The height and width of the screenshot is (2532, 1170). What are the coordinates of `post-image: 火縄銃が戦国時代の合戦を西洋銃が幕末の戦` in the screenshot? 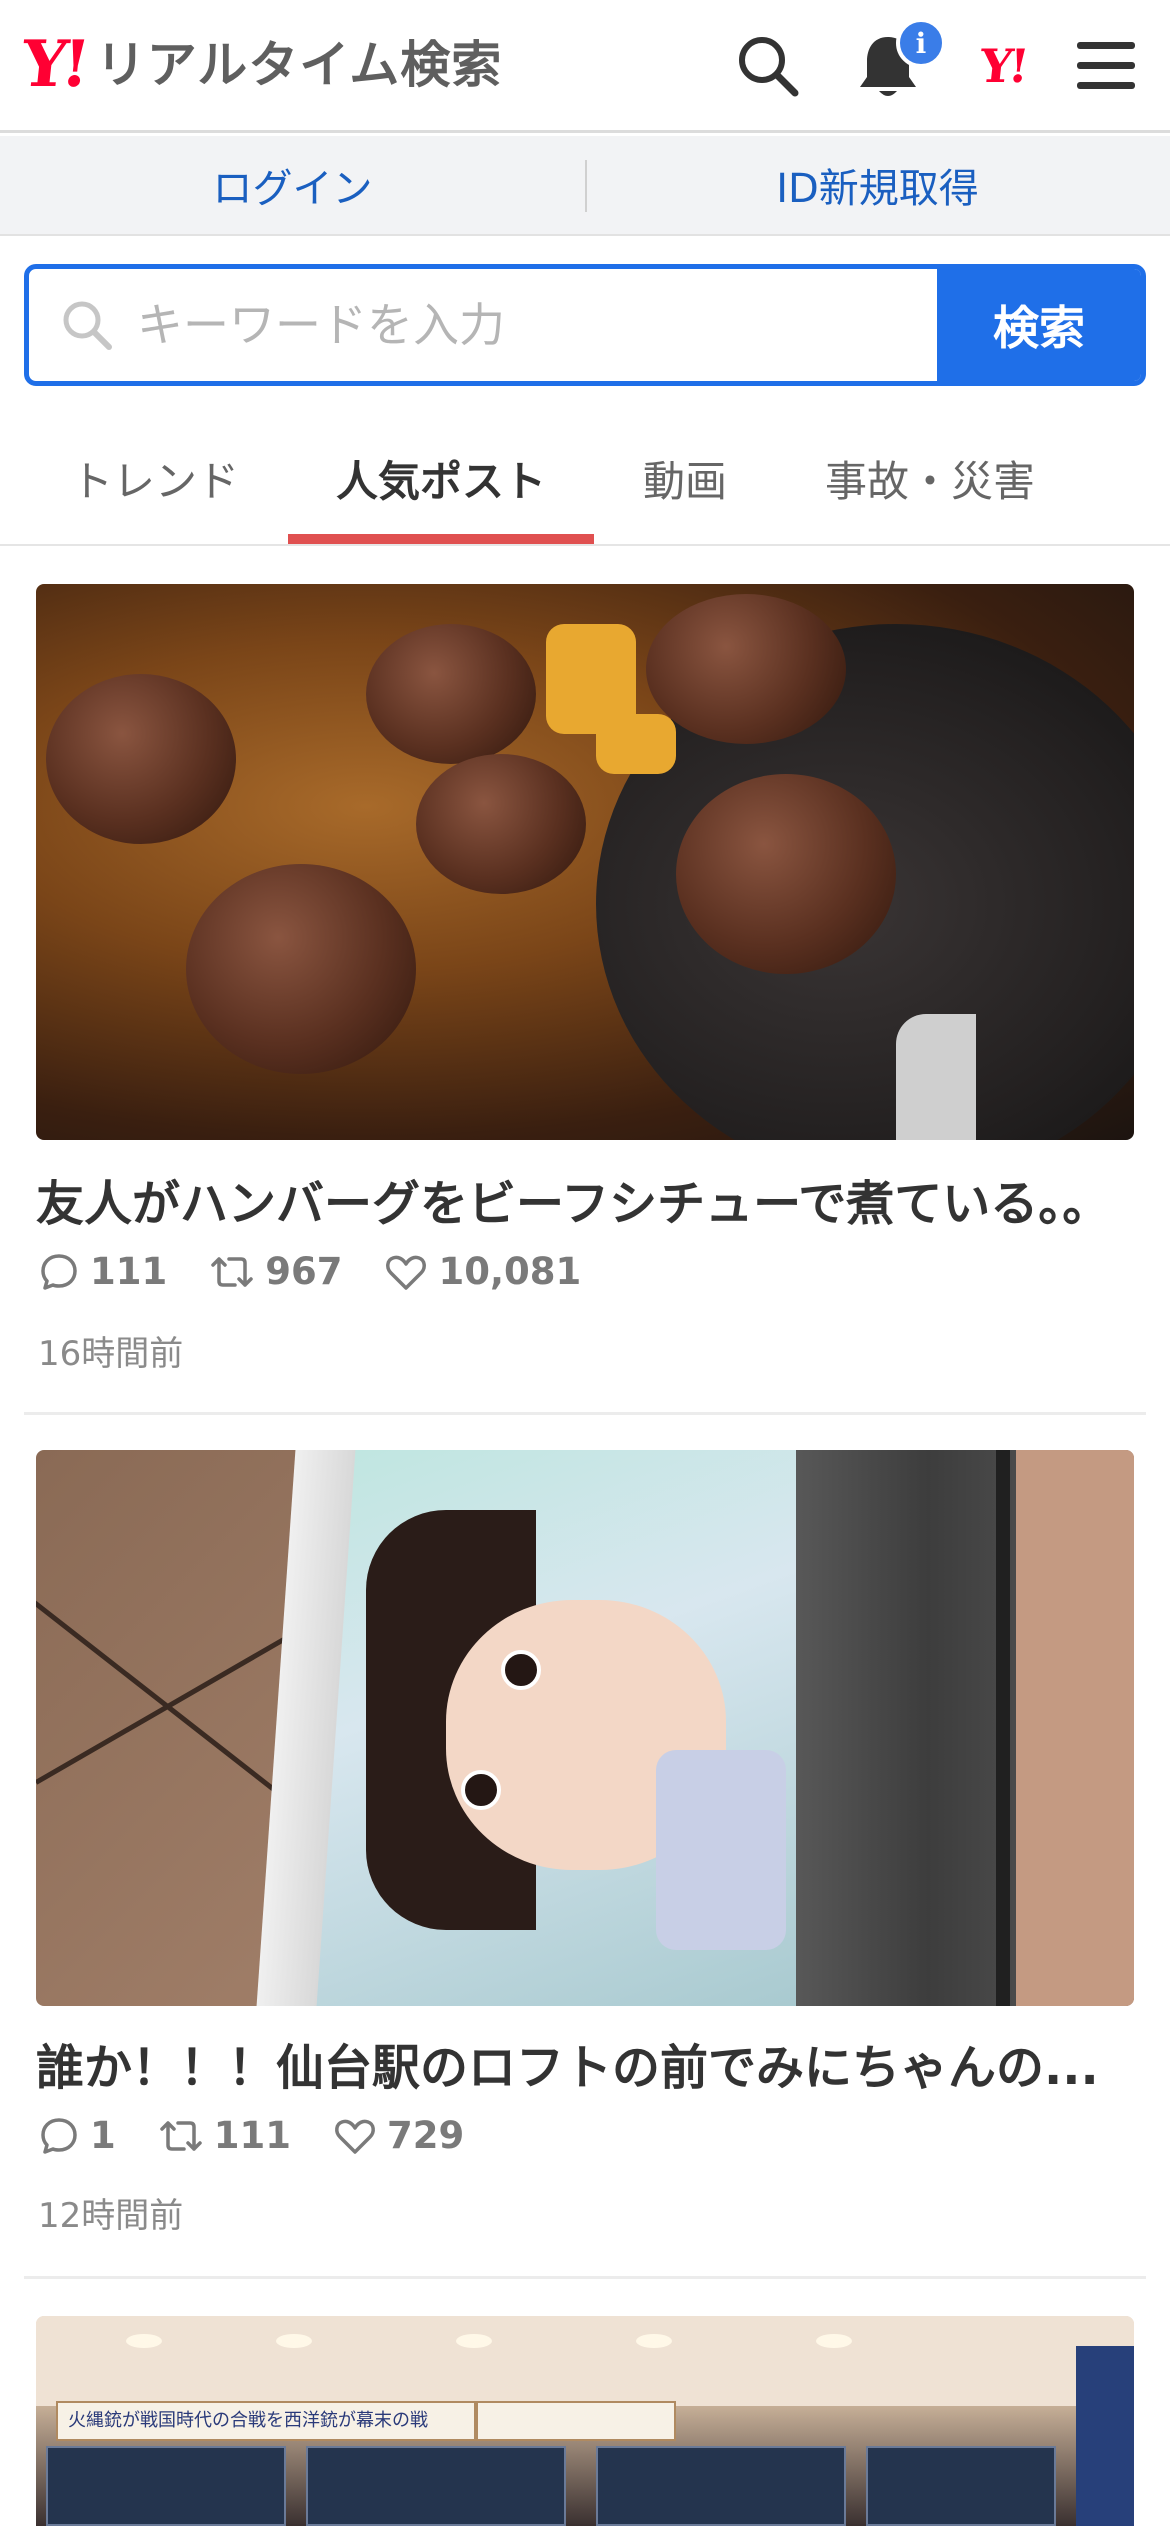 It's located at (585, 2421).